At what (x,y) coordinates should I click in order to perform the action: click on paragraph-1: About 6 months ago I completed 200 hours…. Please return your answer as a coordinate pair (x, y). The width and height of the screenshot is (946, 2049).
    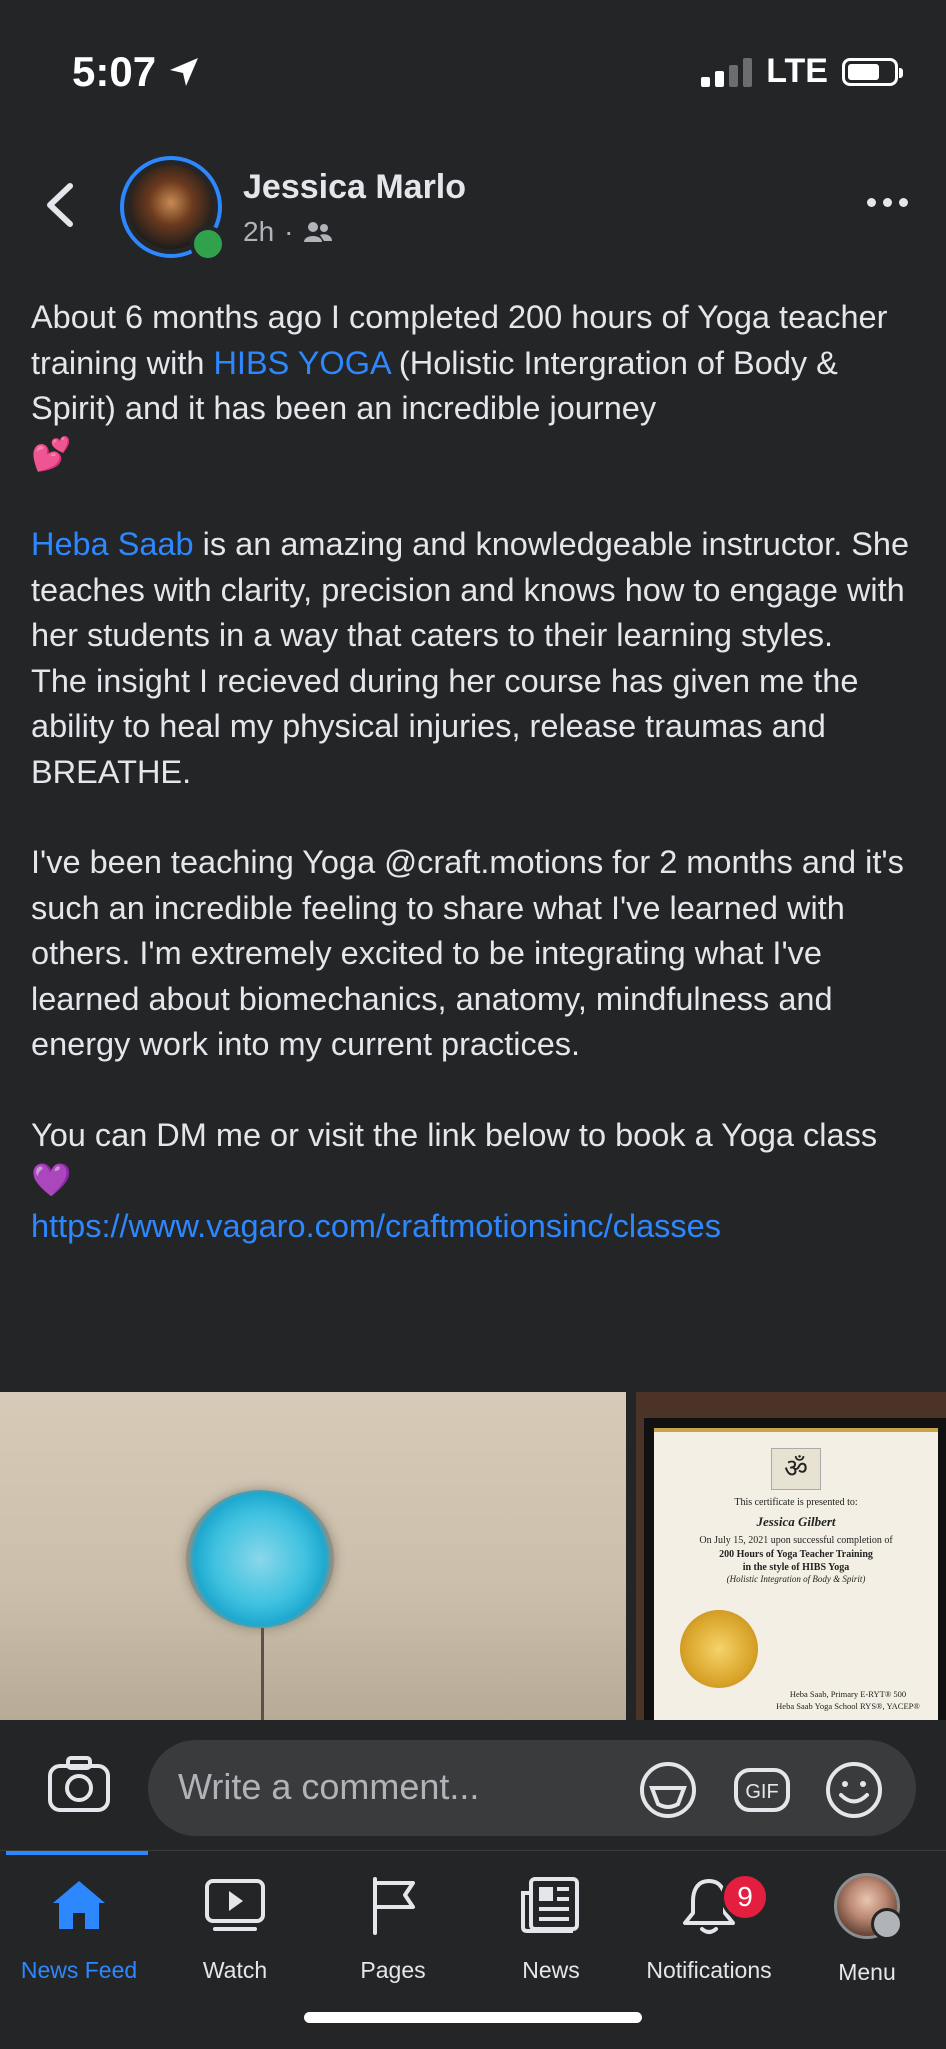
    Looking at the image, I should click on (459, 386).